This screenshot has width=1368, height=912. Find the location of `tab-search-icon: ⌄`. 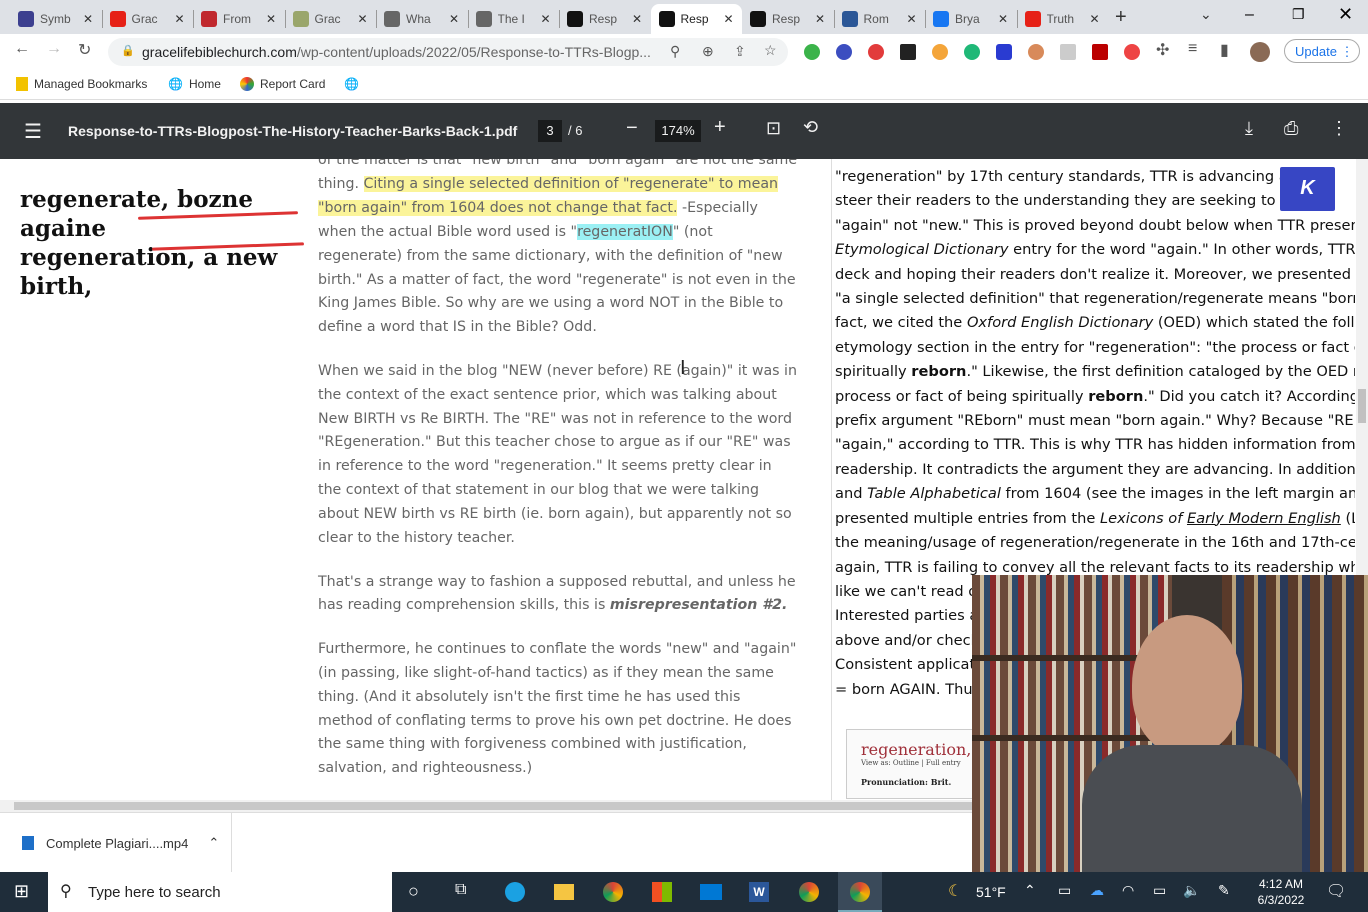

tab-search-icon: ⌄ is located at coordinates (1206, 14).